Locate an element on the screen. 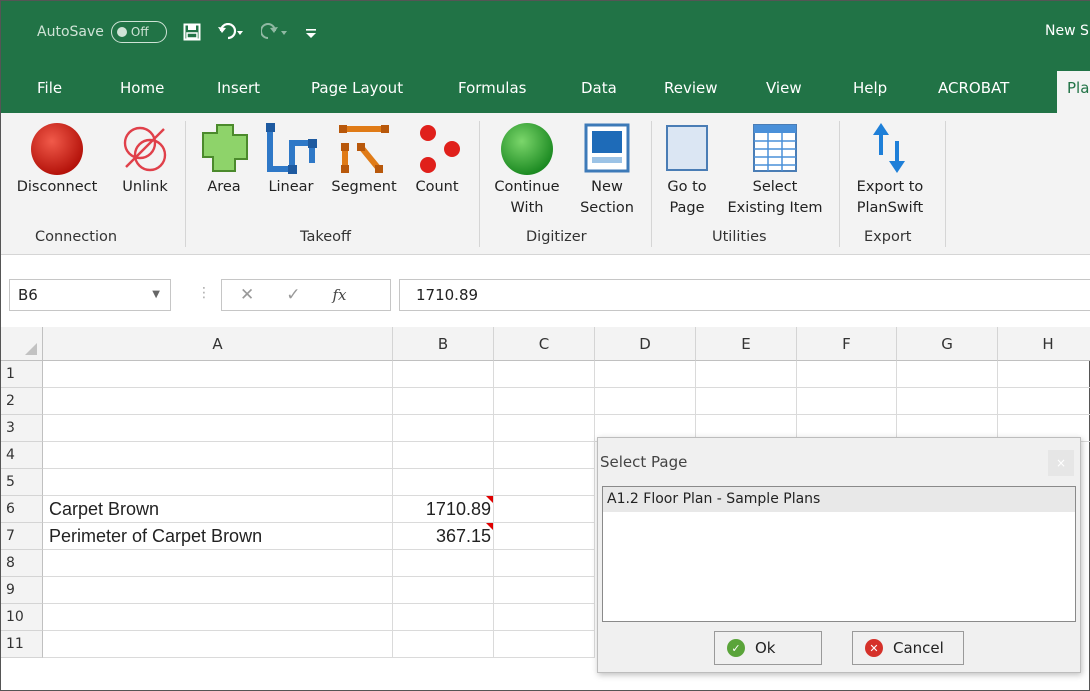 This screenshot has height=691, width=1090. column-header-b: B is located at coordinates (443, 344).